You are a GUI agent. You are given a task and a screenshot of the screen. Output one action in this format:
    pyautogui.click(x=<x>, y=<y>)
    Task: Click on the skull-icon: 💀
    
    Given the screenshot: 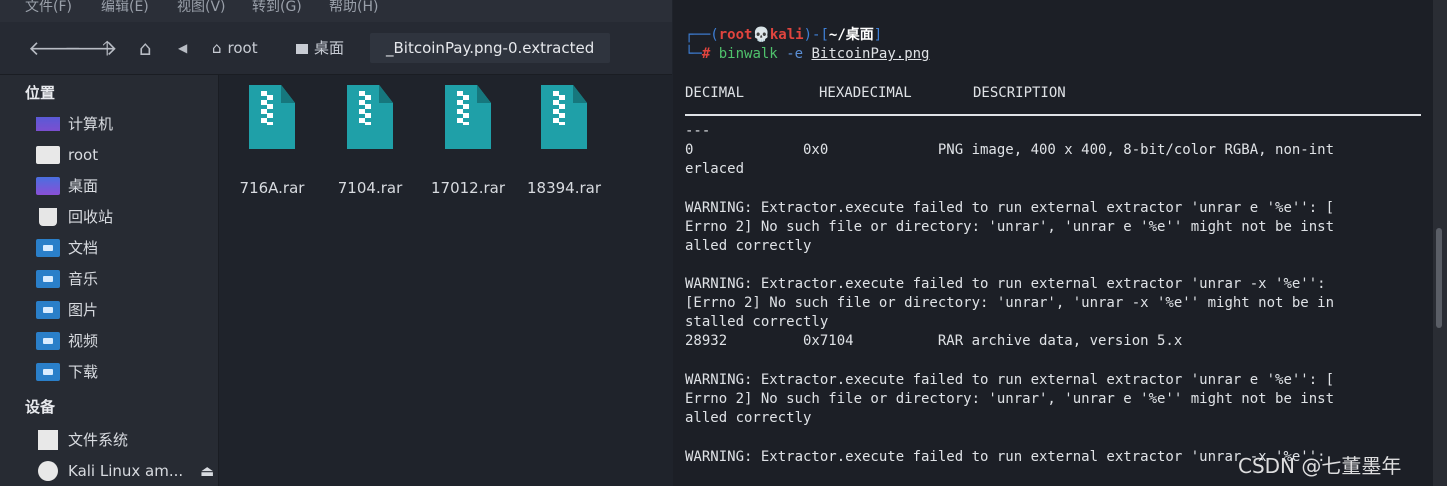 What is the action you would take?
    pyautogui.click(x=761, y=35)
    